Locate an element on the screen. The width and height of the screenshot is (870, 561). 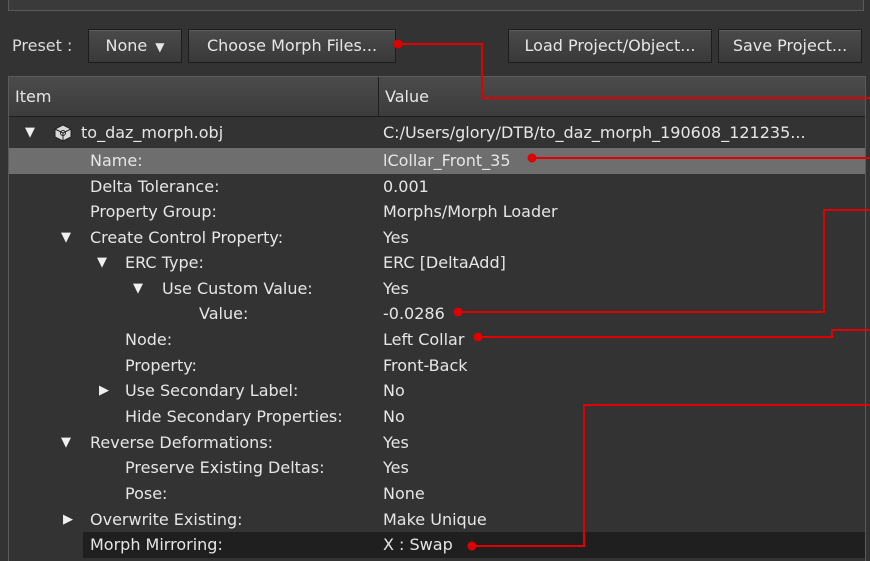
item-label: Property Group: is located at coordinates (153, 211).